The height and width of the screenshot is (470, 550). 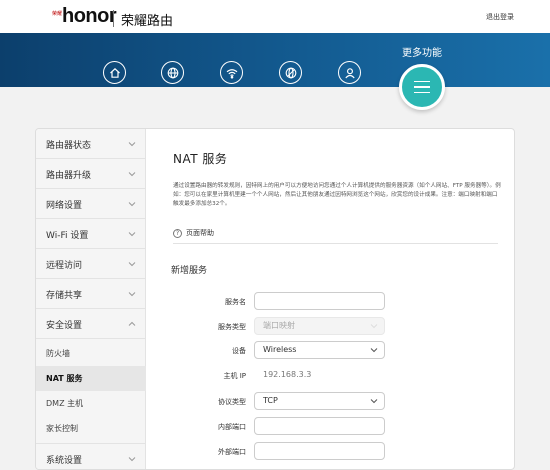 I want to click on sidebar-item-remote-access: 远程访问, so click(x=91, y=264).